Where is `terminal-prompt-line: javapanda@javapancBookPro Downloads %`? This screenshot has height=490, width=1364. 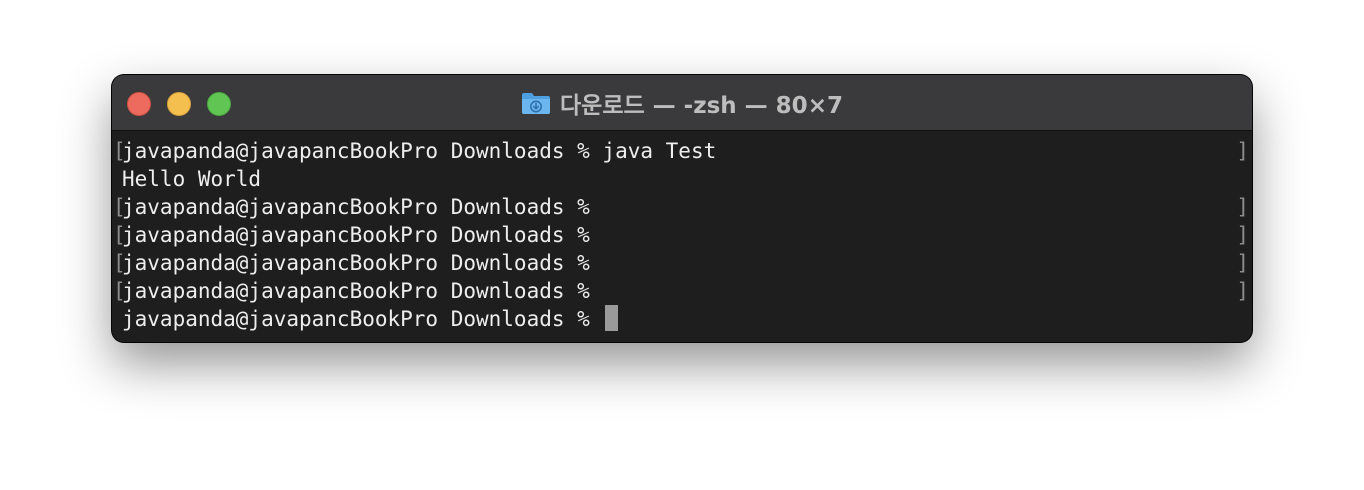
terminal-prompt-line: javapanda@javapancBookPro Downloads % is located at coordinates (682, 319).